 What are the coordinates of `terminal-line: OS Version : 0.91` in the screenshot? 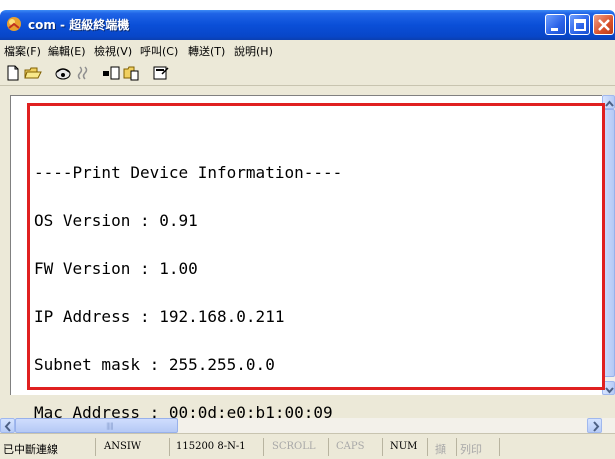 It's located at (116, 220).